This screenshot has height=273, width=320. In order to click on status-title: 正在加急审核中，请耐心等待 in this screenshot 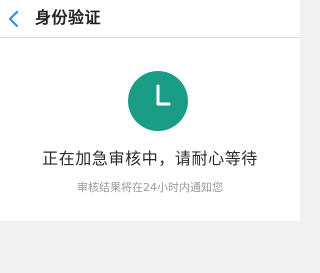, I will do `click(150, 158)`.